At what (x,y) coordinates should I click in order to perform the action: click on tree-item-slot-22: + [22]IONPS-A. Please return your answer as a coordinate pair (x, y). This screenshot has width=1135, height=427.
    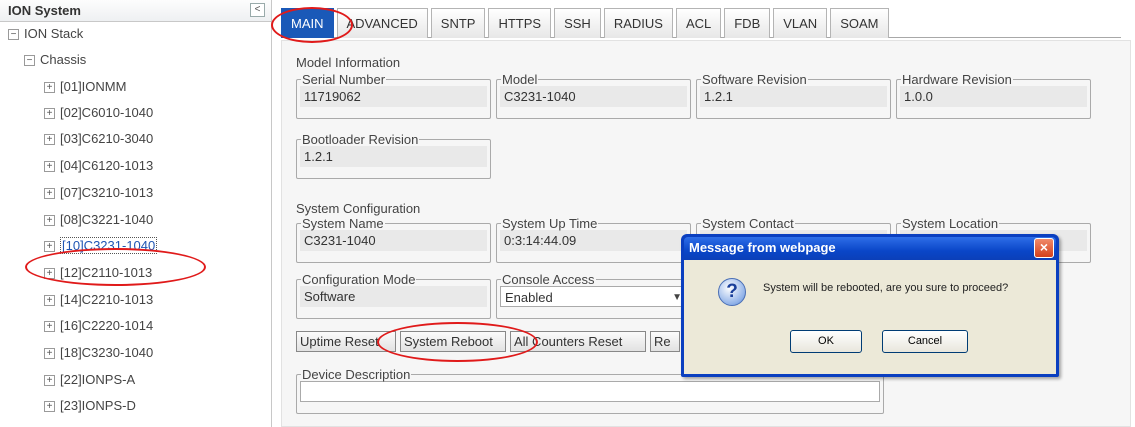
    Looking at the image, I should click on (89, 380).